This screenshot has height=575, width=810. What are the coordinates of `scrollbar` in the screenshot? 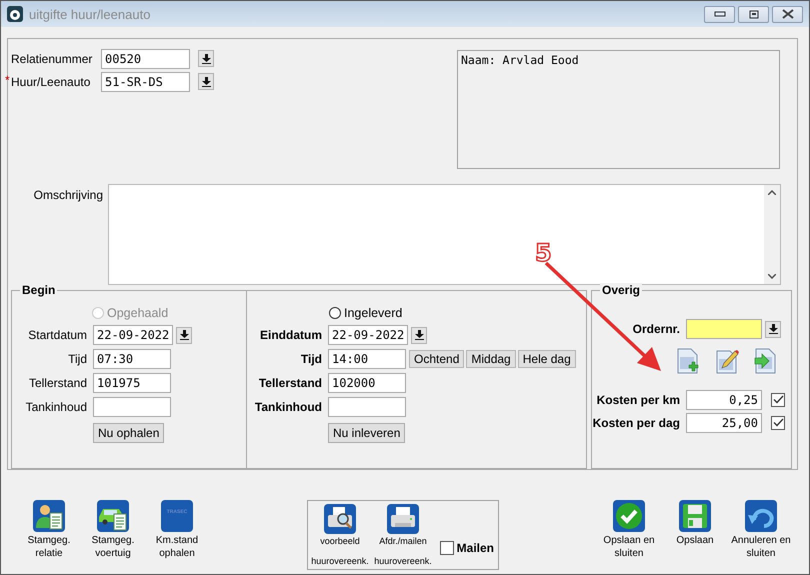 It's located at (772, 234).